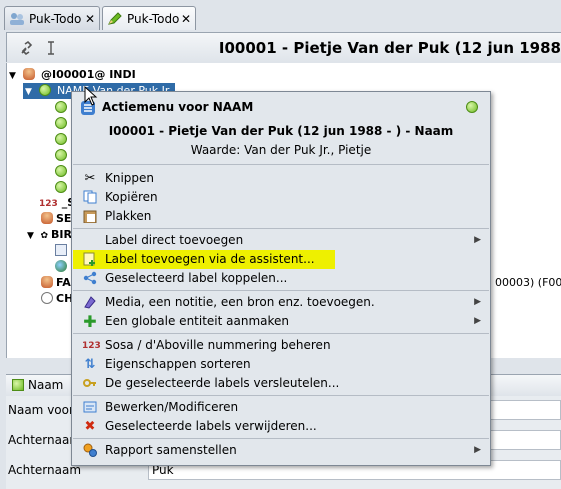 The height and width of the screenshot is (489, 561). I want to click on tree-row: SE, so click(56, 219).